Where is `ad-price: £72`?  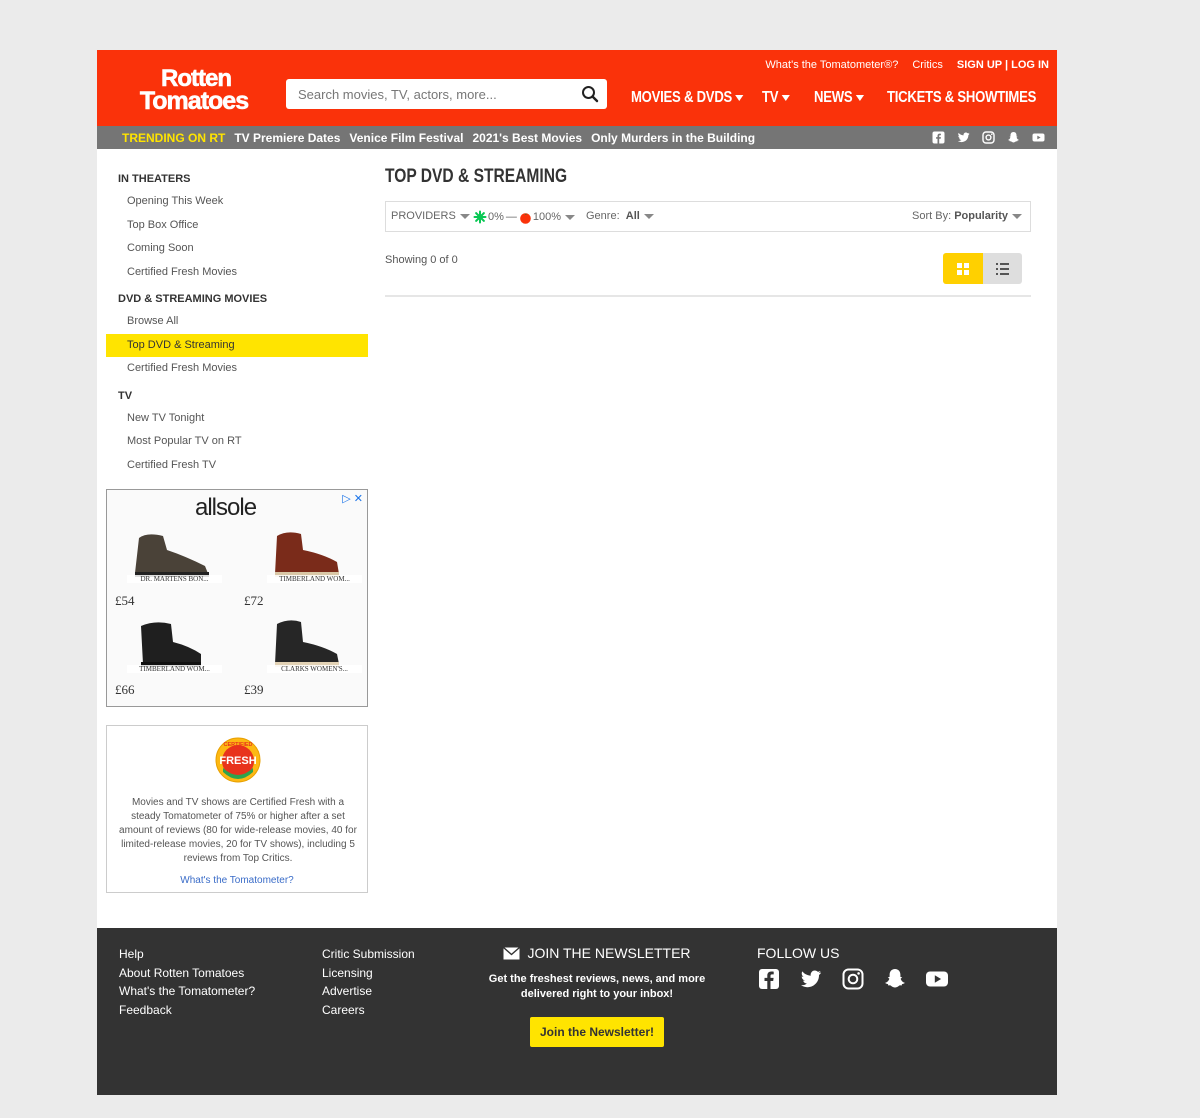 ad-price: £72 is located at coordinates (254, 600).